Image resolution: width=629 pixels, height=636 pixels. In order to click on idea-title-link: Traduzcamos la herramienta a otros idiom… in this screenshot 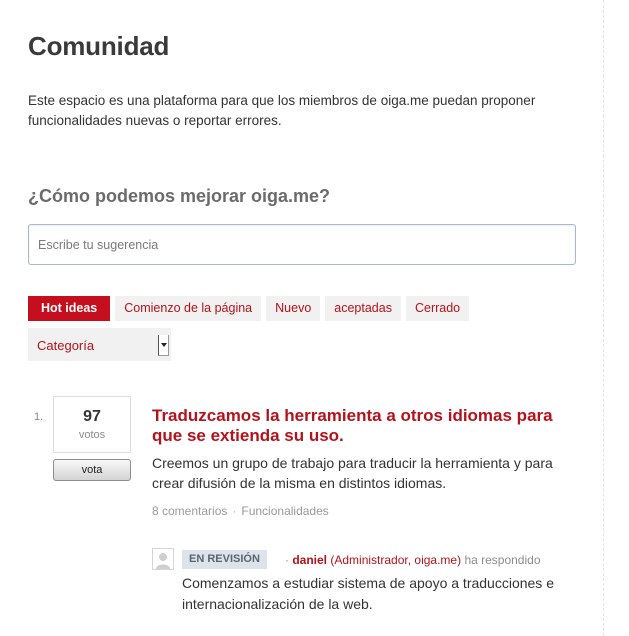, I will do `click(362, 426)`.